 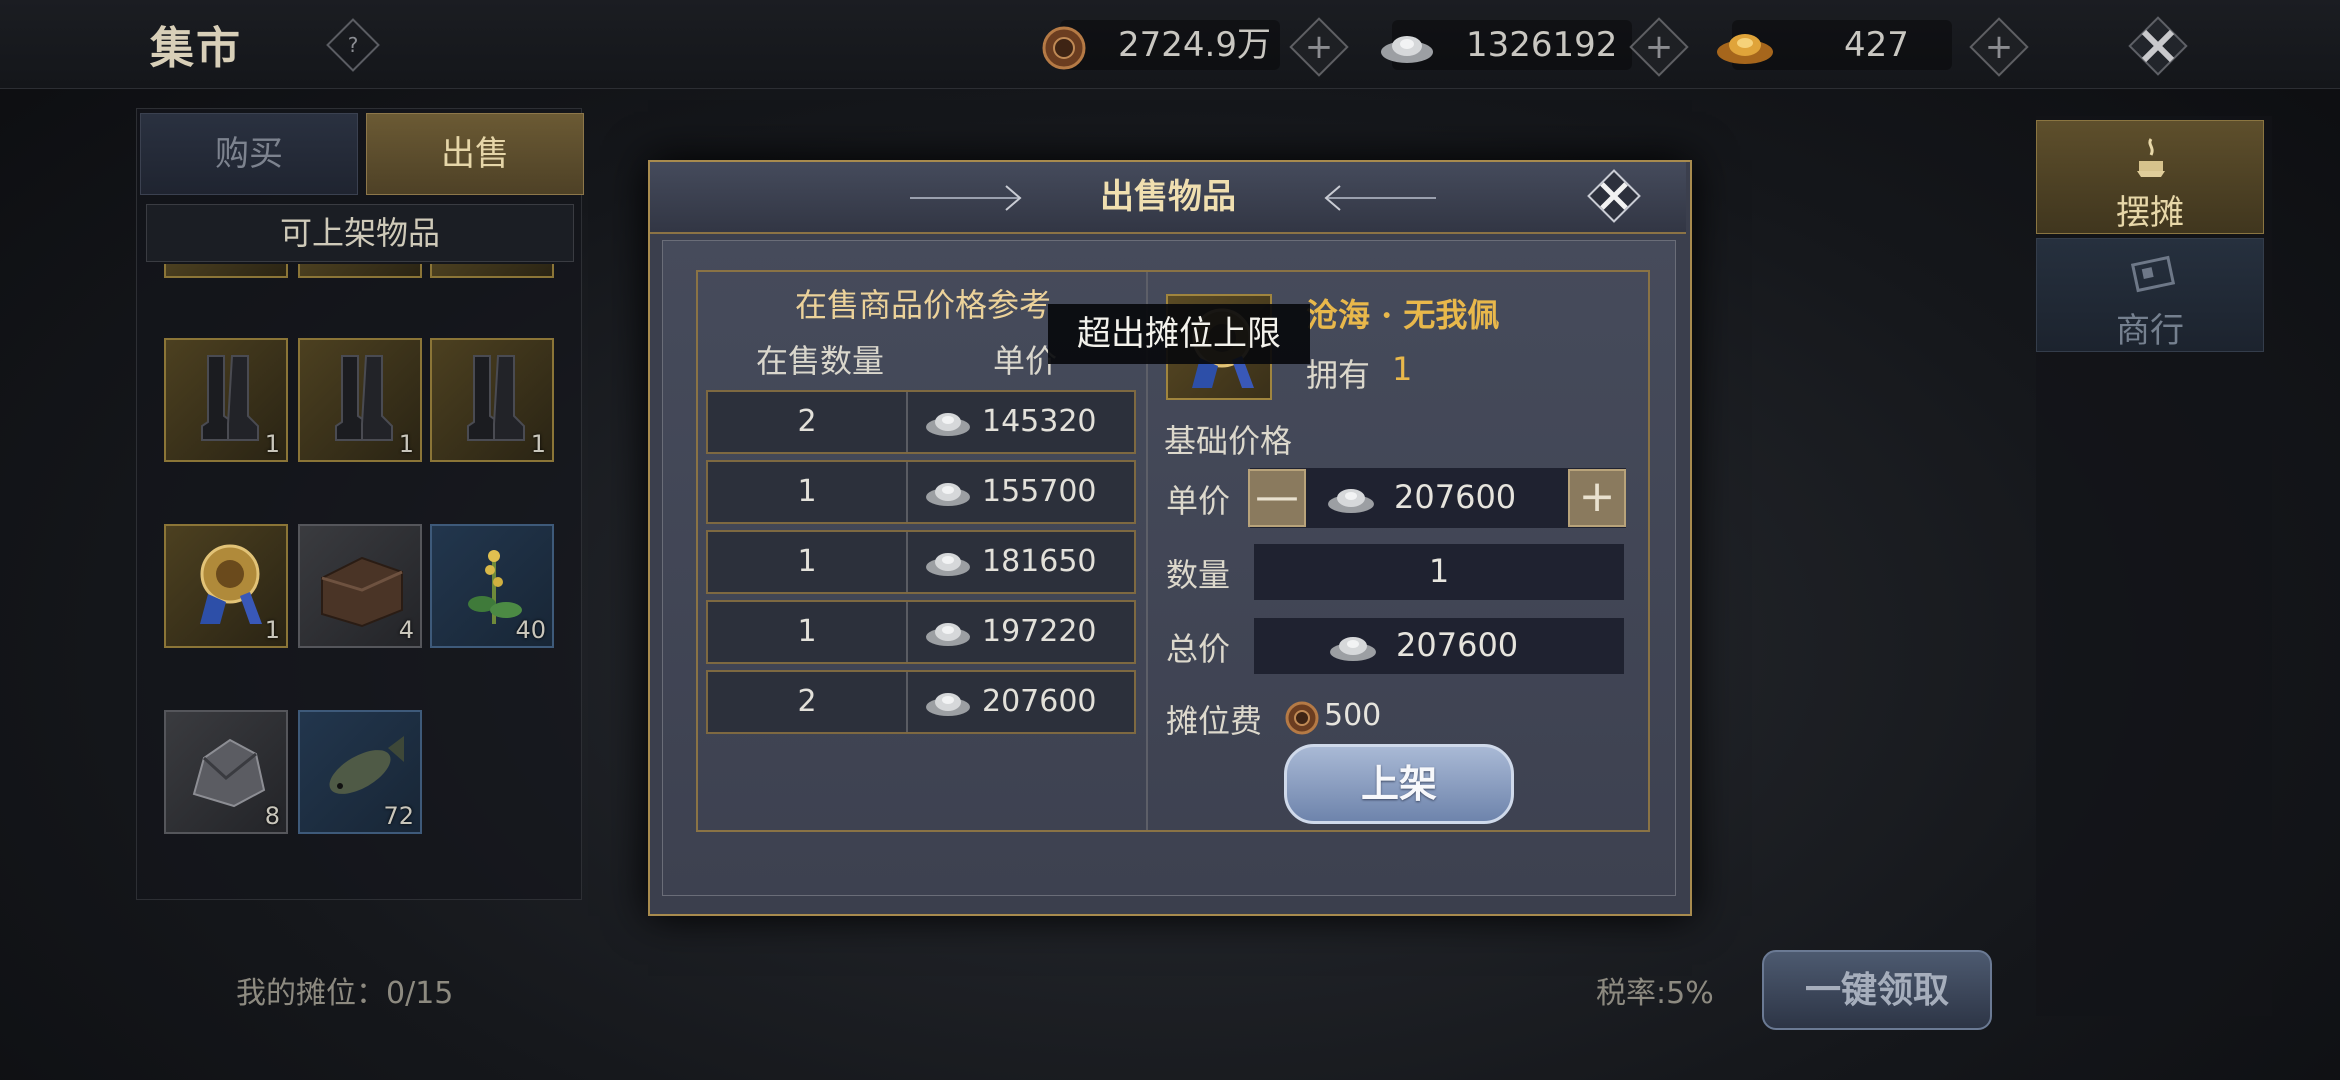 I want to click on item-slot: 8, so click(x=226, y=772).